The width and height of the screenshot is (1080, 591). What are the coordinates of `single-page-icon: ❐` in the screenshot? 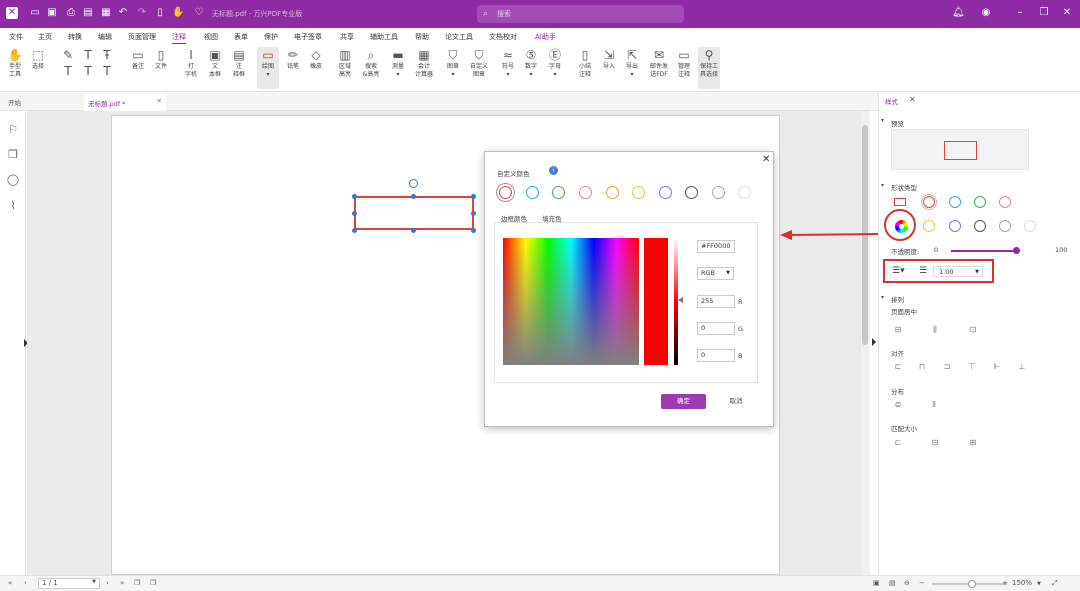 It's located at (137, 583).